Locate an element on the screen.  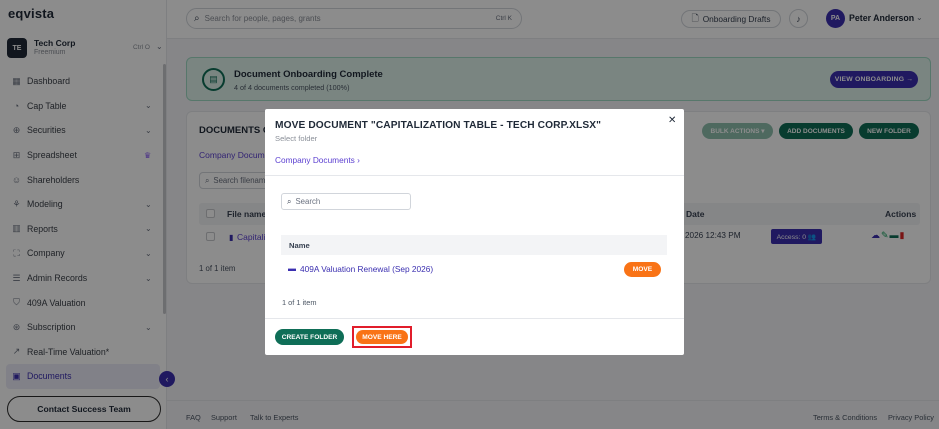
folder-count: 1 of 1 item is located at coordinates (299, 302).